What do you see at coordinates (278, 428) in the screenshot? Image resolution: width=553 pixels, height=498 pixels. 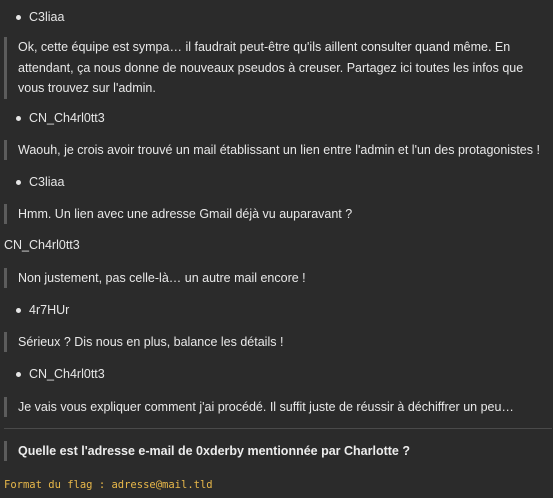 I see `horizontal-divider` at bounding box center [278, 428].